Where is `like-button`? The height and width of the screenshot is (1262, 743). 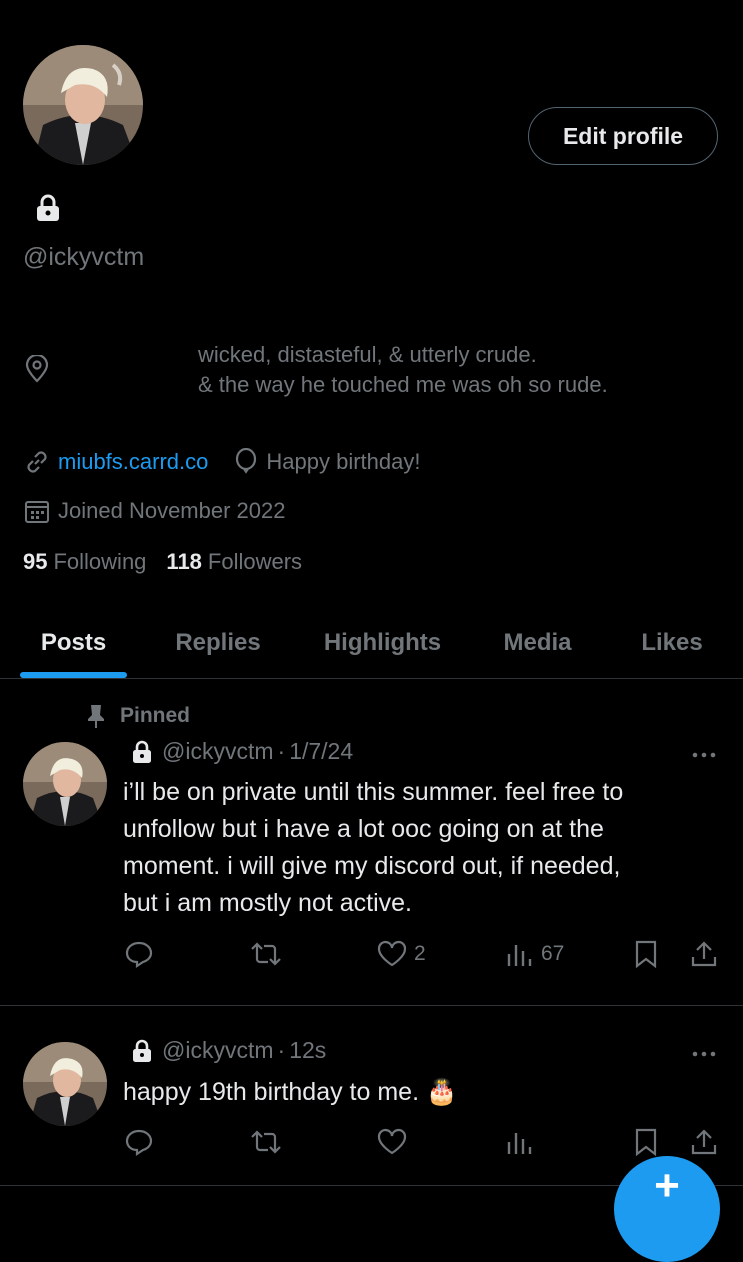 like-button is located at coordinates (392, 1142).